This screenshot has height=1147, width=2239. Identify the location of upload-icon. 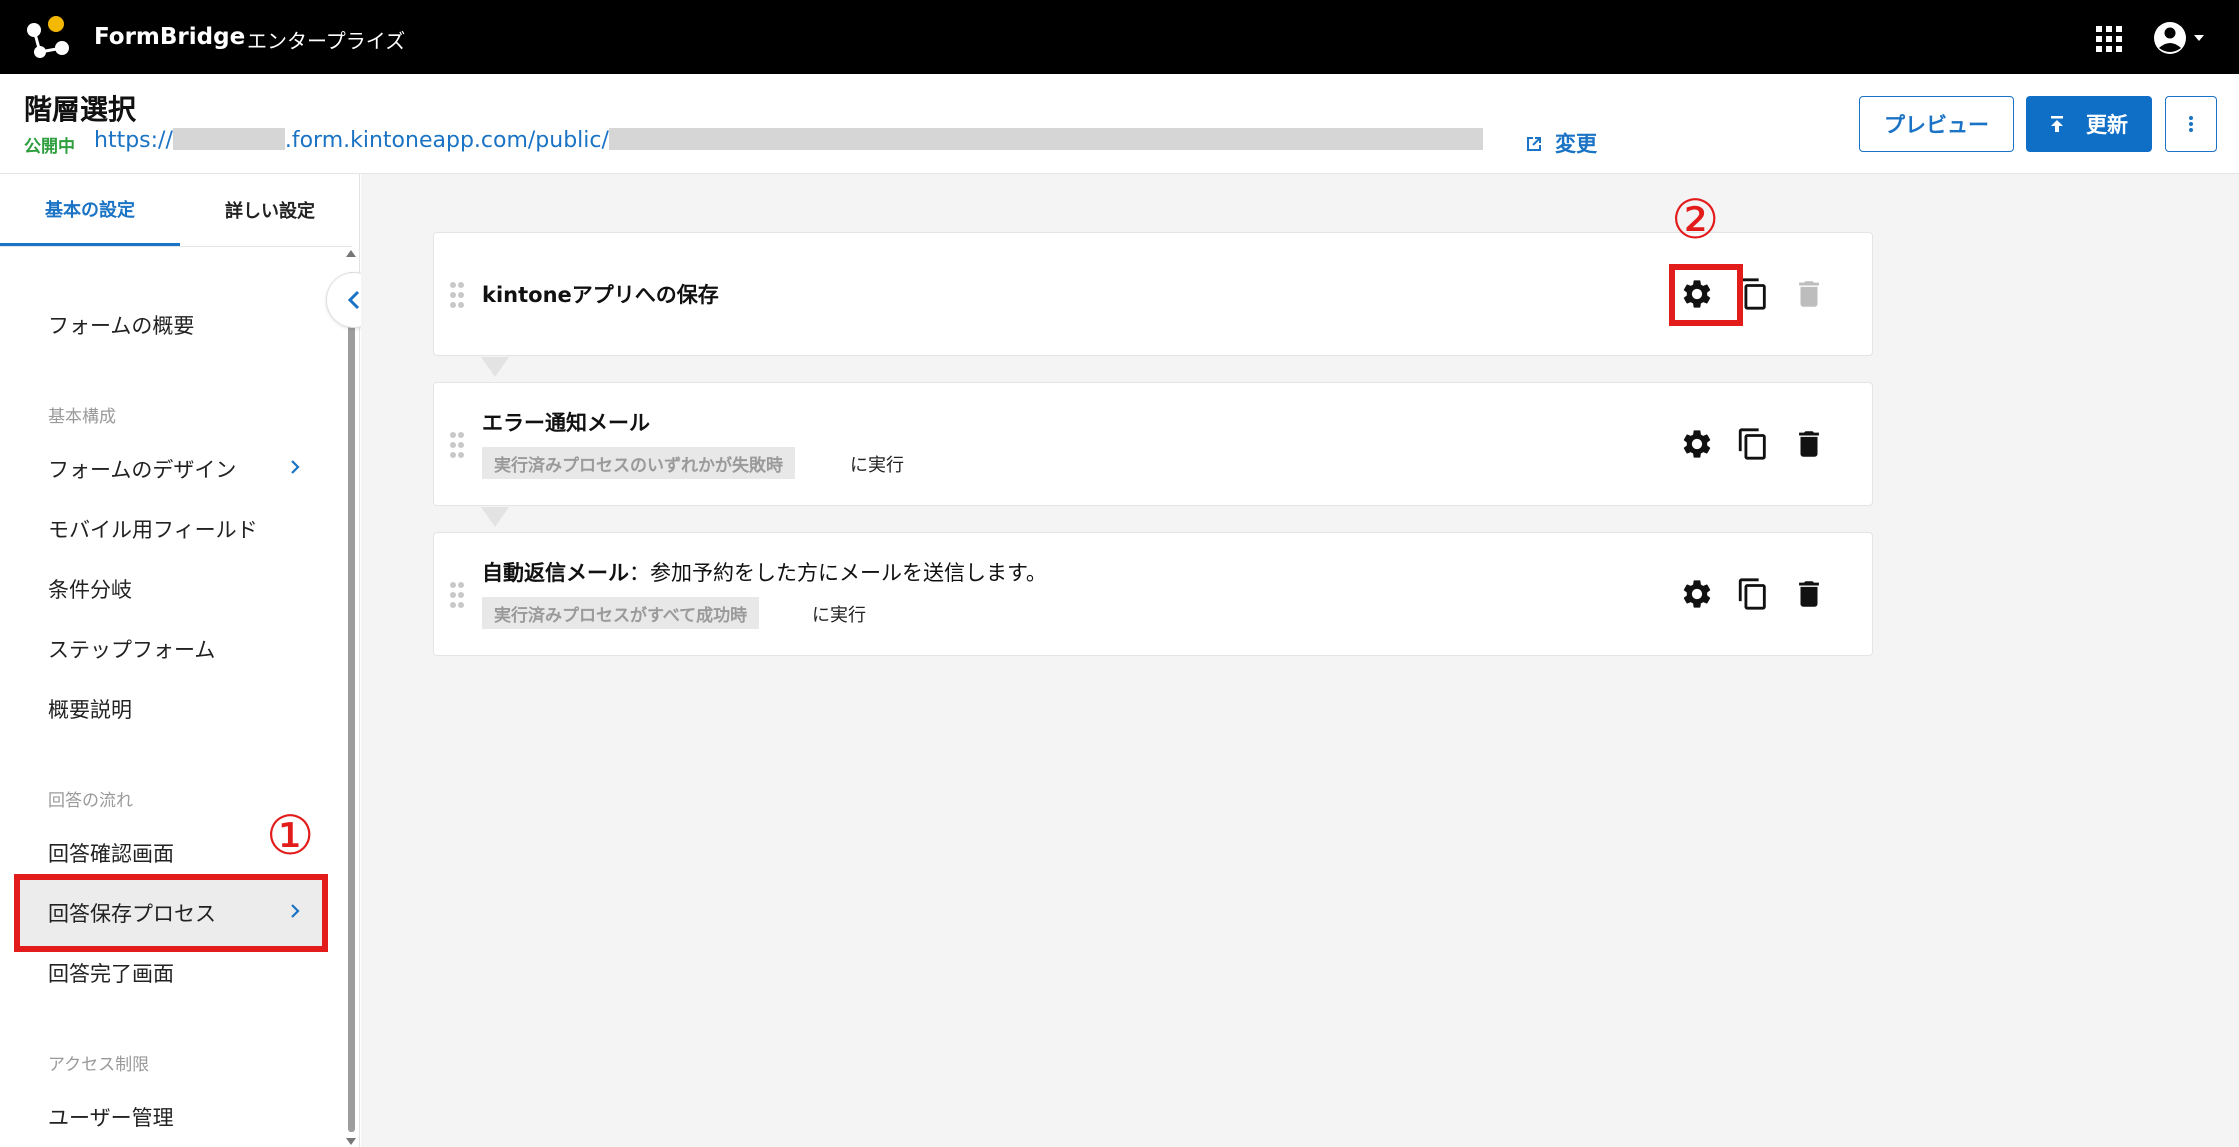
(2057, 124).